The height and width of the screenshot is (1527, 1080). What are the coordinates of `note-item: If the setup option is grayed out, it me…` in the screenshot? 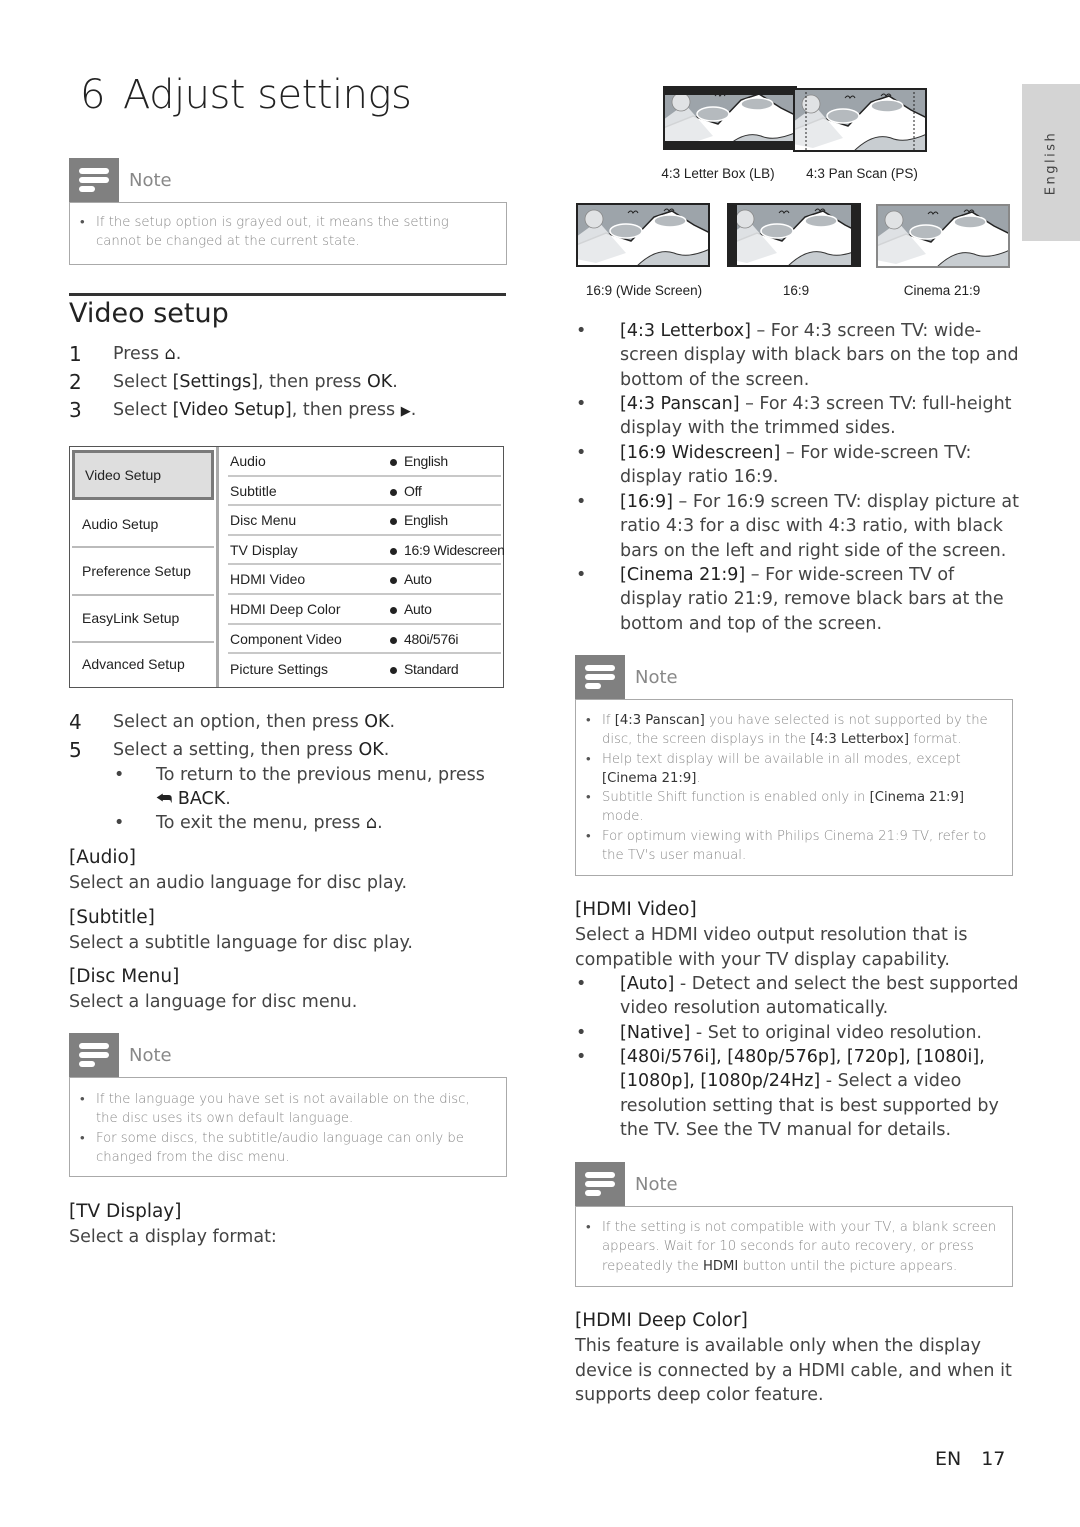 It's located at (281, 232).